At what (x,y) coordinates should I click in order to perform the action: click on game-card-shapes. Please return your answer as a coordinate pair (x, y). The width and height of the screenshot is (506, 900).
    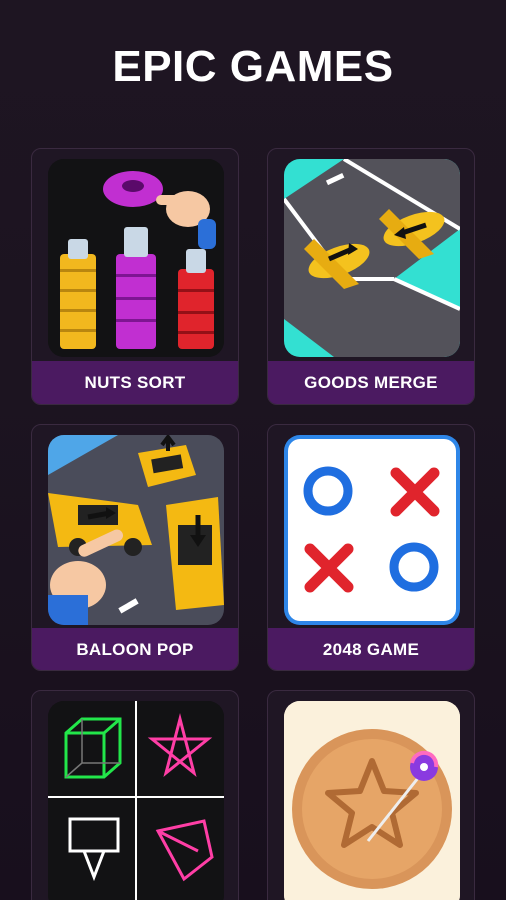
    Looking at the image, I should click on (135, 795).